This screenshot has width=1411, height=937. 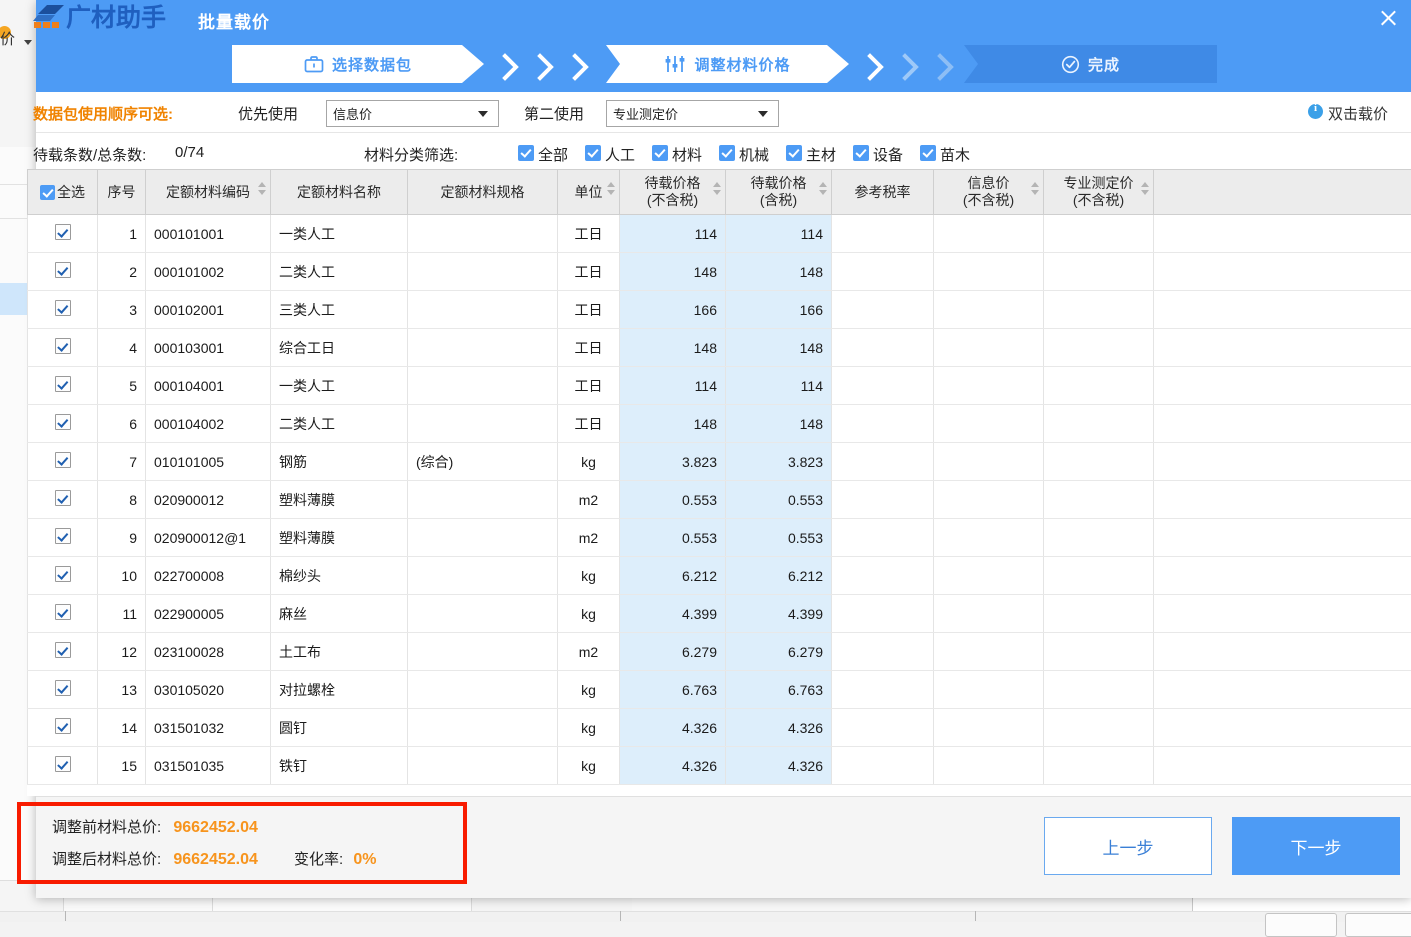 I want to click on cell-code: 031501035, so click(x=208, y=766).